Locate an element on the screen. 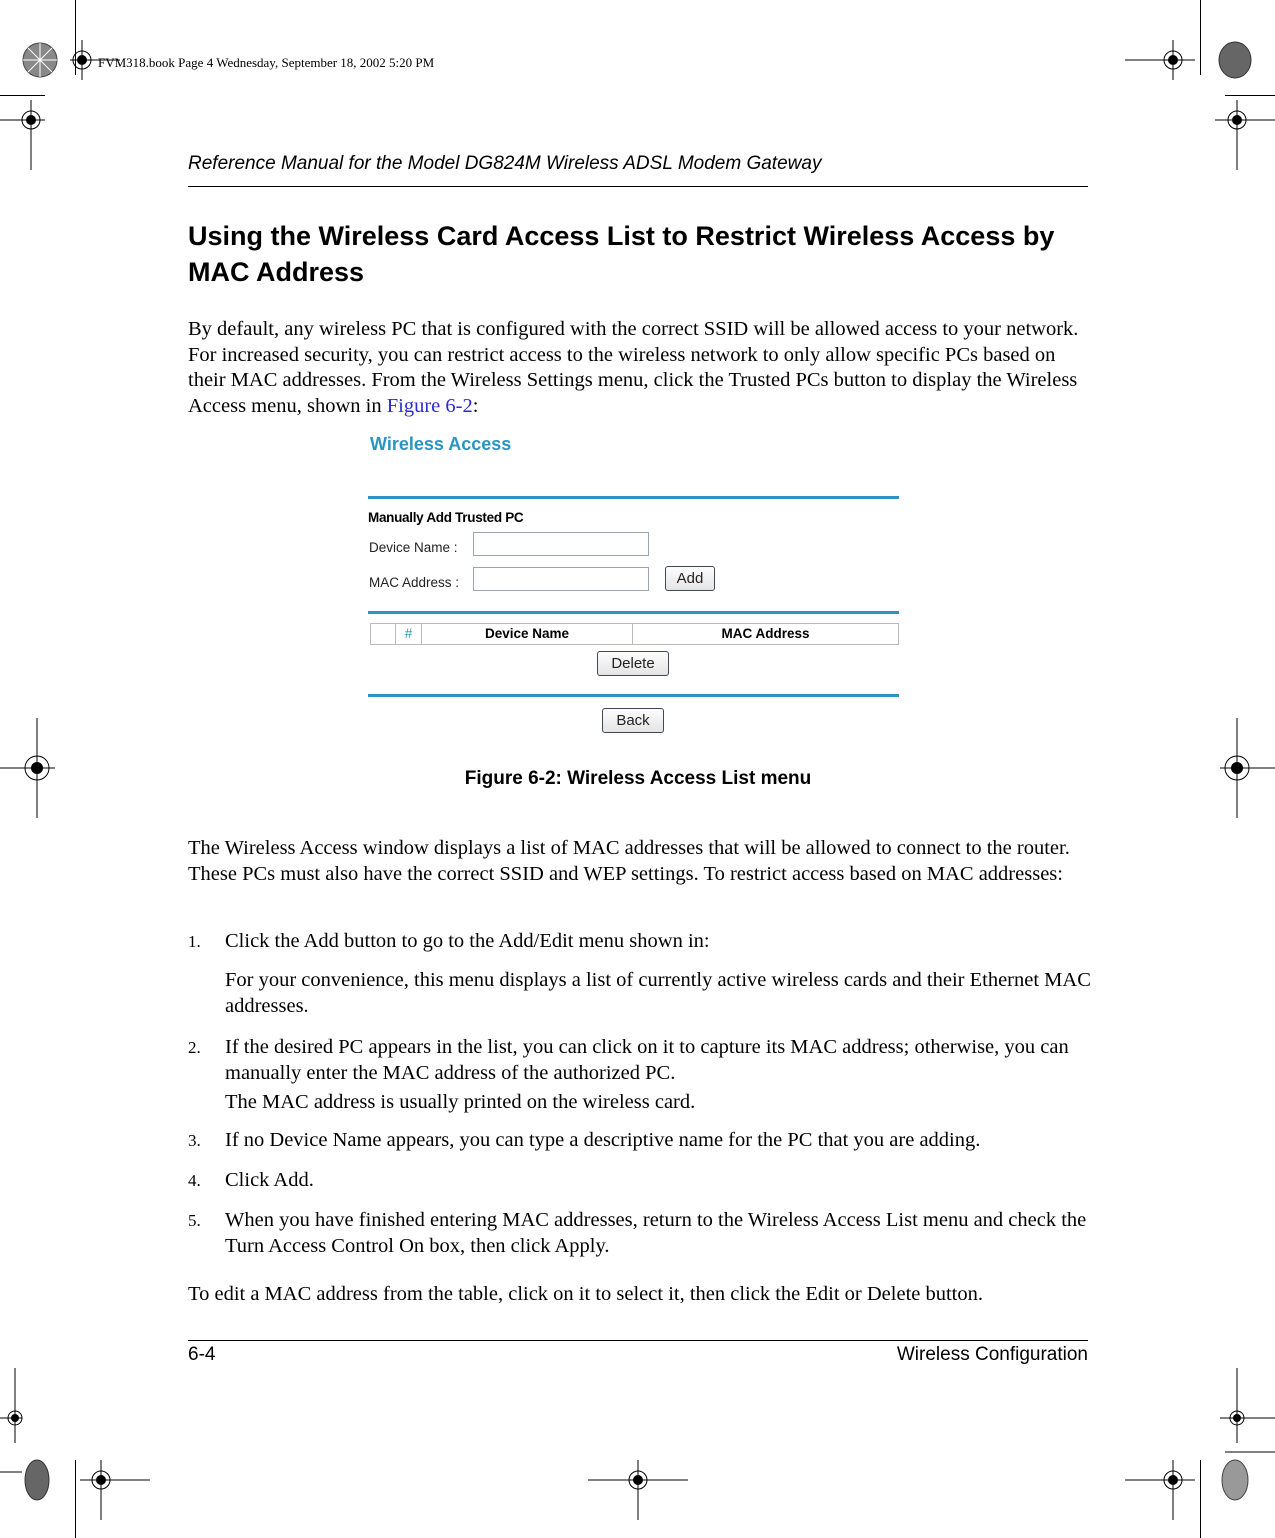 This screenshot has width=1275, height=1538. section-label: Manually Add Trusted PC is located at coordinates (446, 517).